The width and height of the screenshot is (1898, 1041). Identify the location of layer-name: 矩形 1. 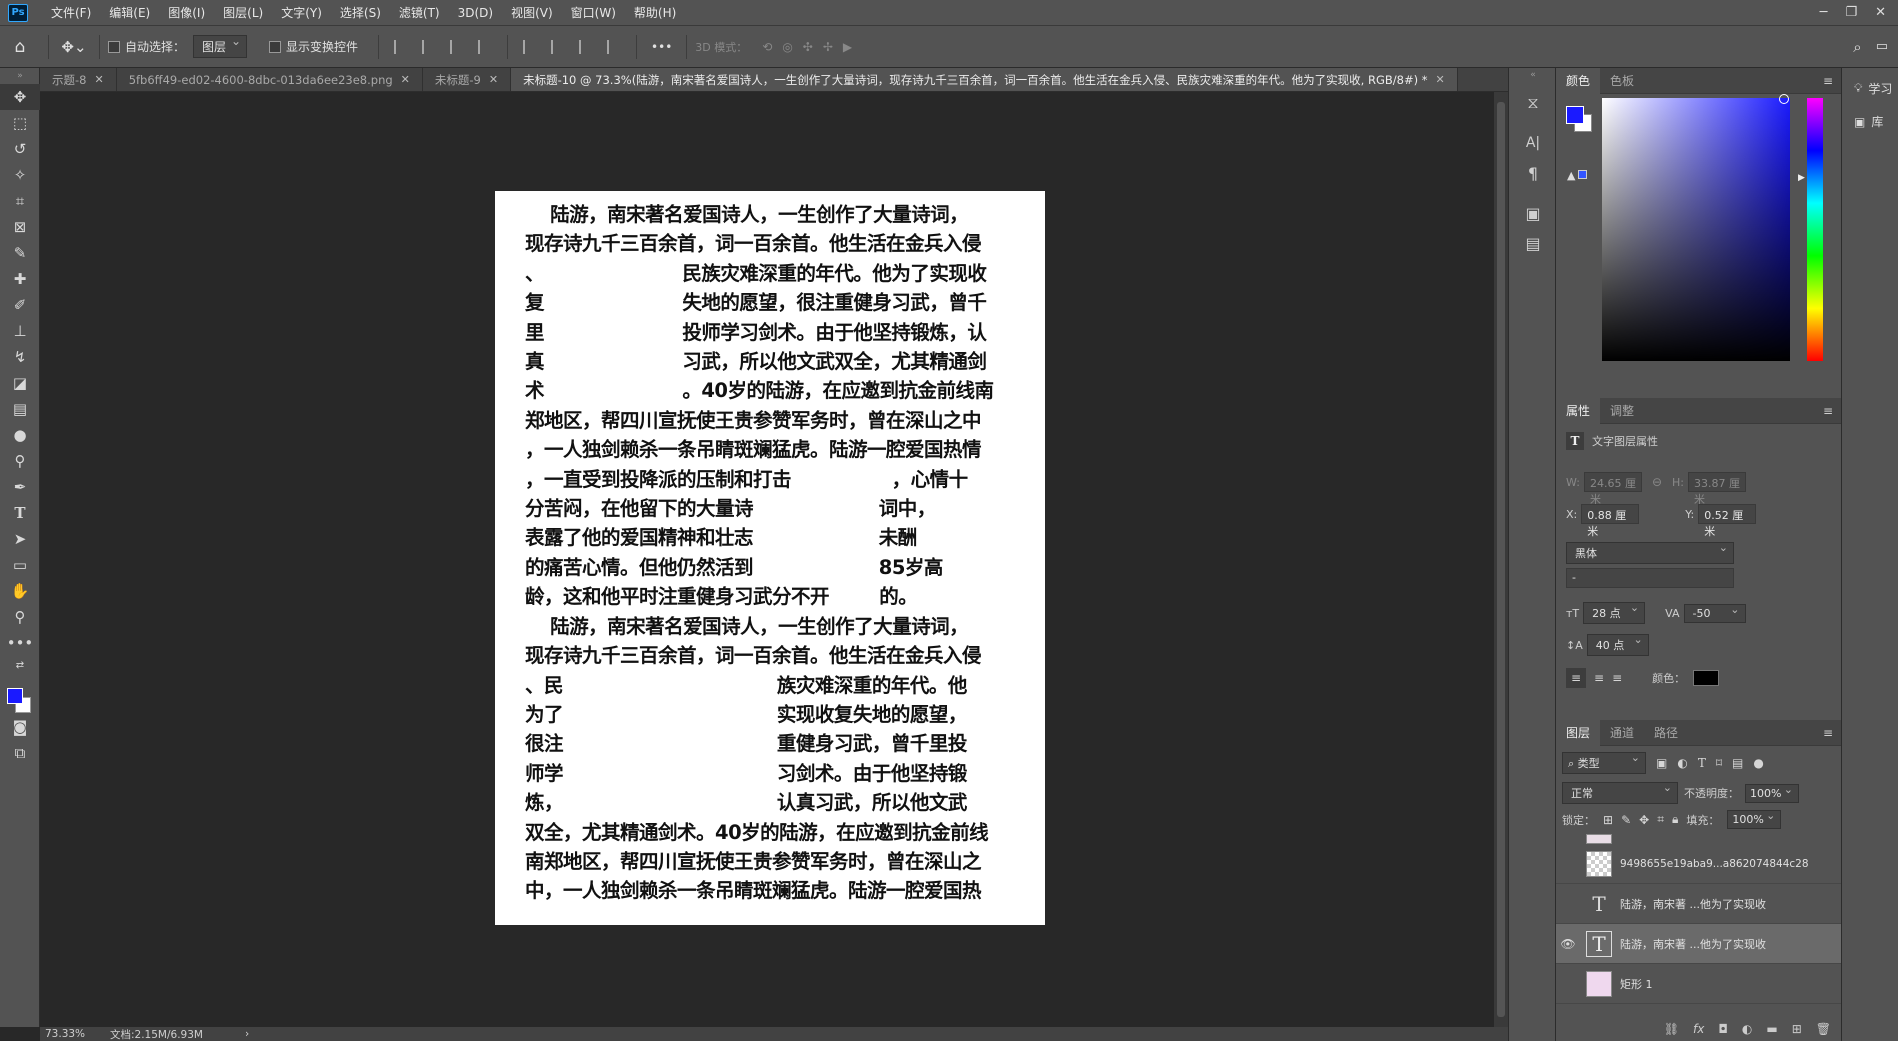
(1636, 984).